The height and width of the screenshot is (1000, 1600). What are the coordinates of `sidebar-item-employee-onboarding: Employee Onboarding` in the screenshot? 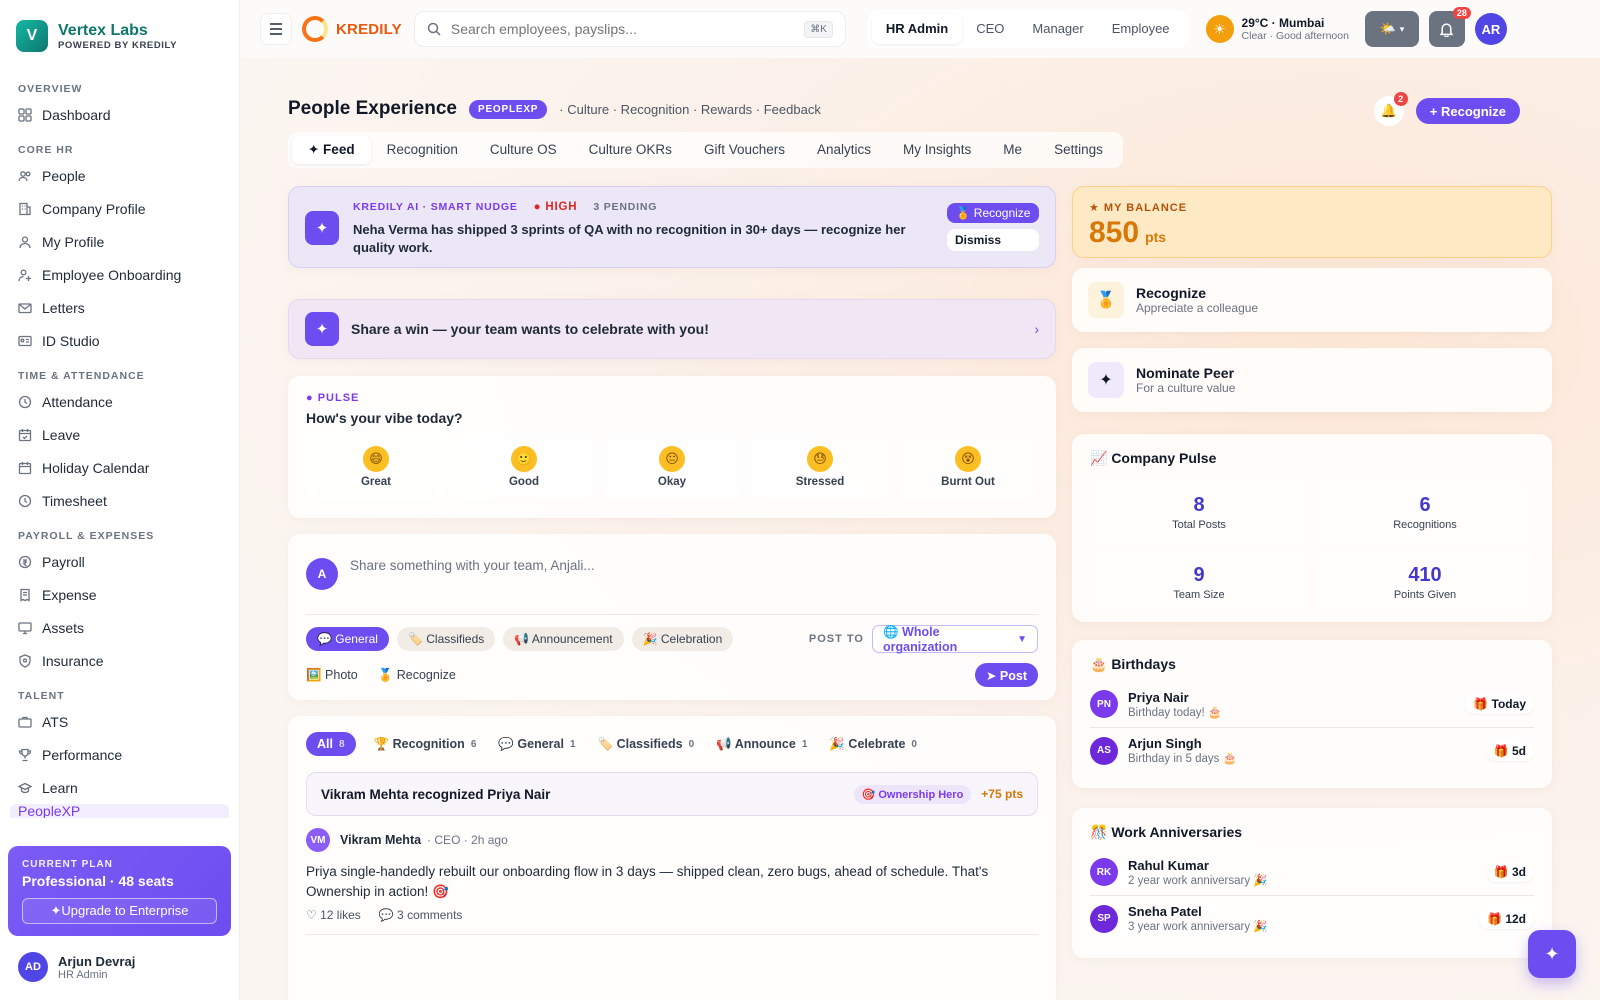 It's located at (119, 274).